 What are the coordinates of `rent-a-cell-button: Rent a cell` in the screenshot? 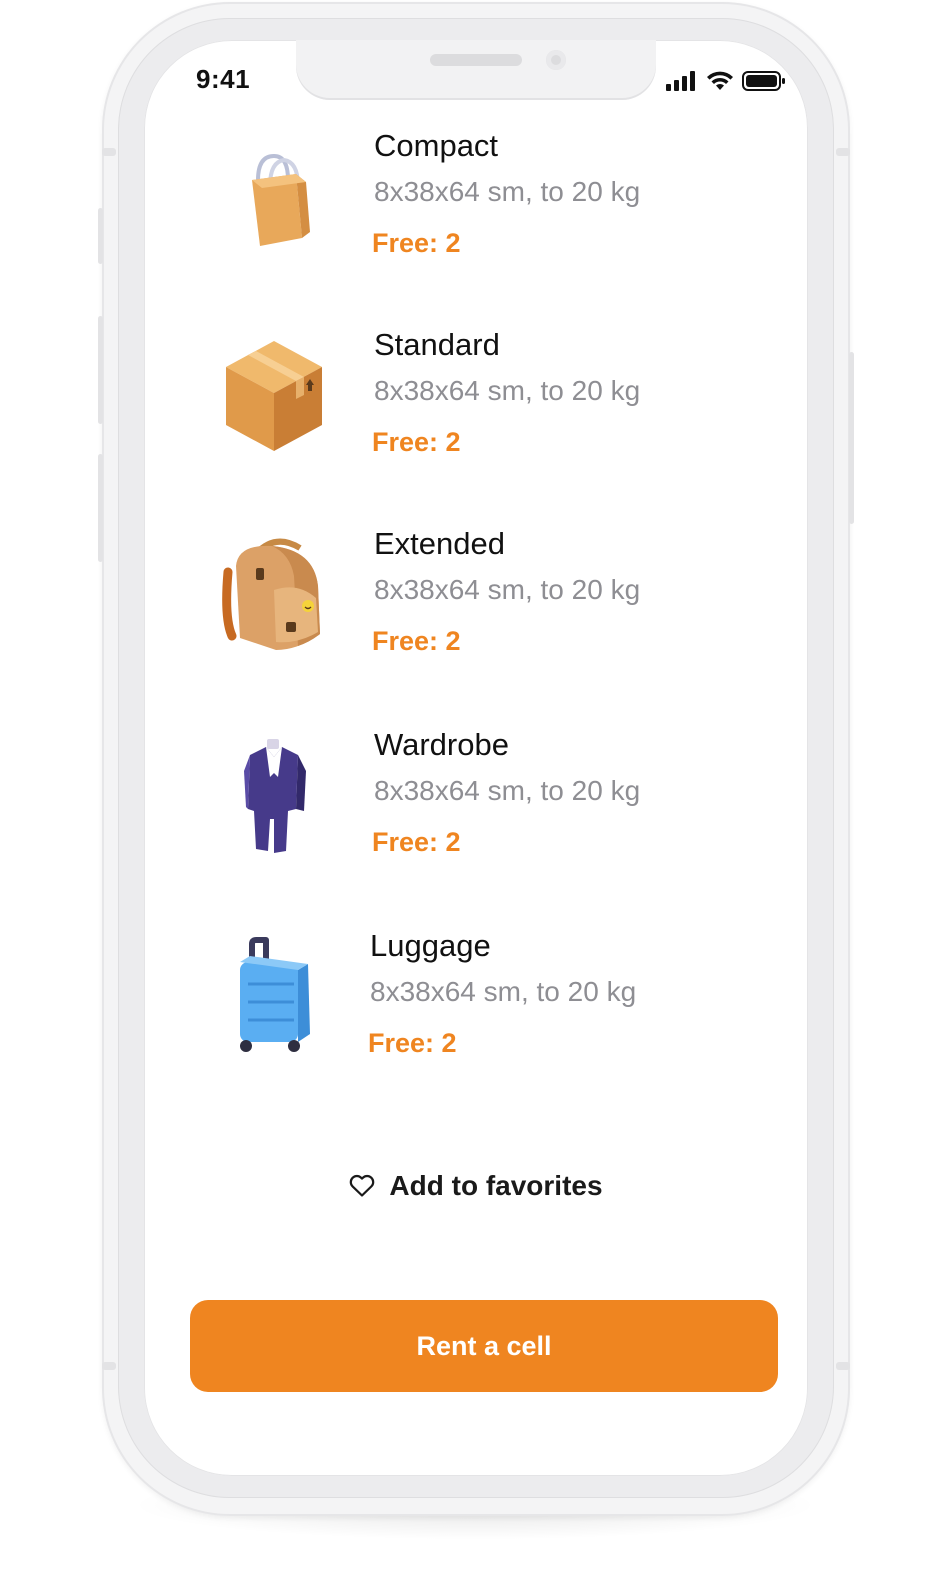 It's located at (484, 1346).